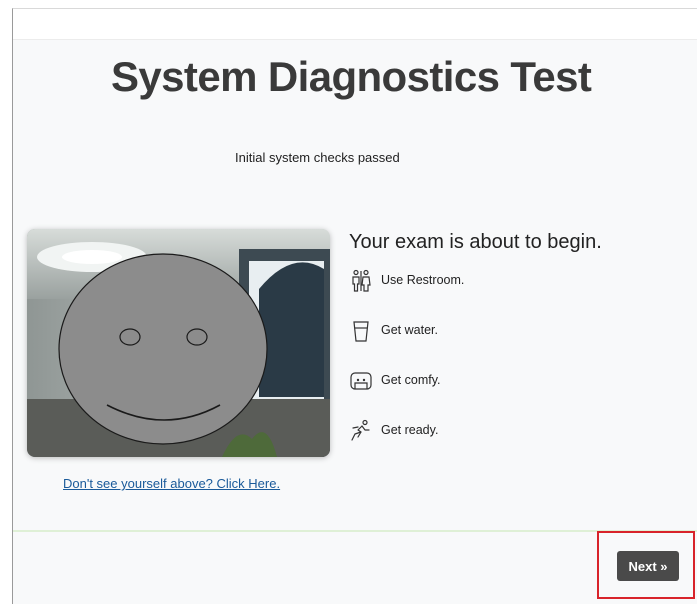 This screenshot has height=604, width=697. I want to click on runner-icon, so click(360, 430).